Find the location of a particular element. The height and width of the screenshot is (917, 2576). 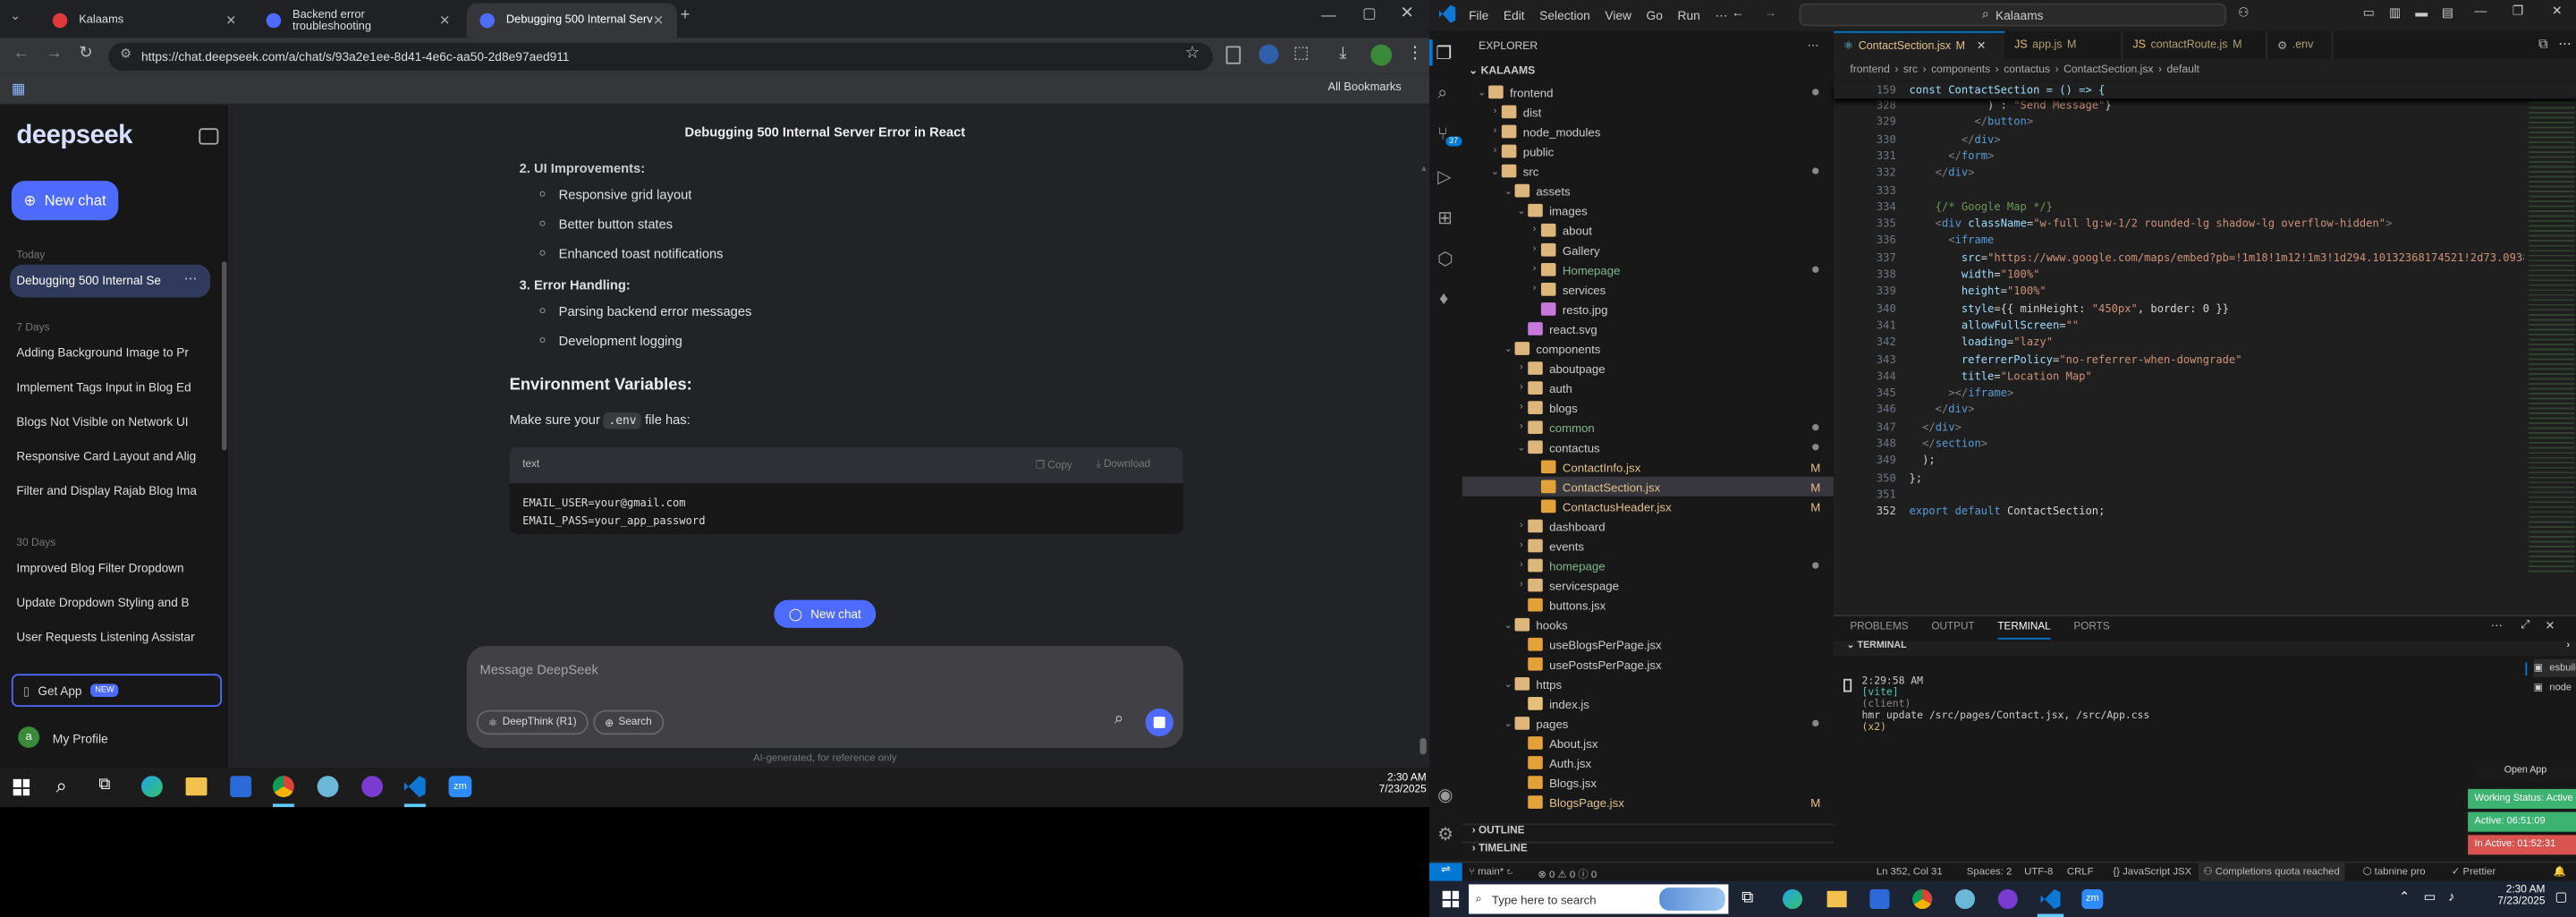

split-editor-icon: ⧉ is located at coordinates (2543, 44).